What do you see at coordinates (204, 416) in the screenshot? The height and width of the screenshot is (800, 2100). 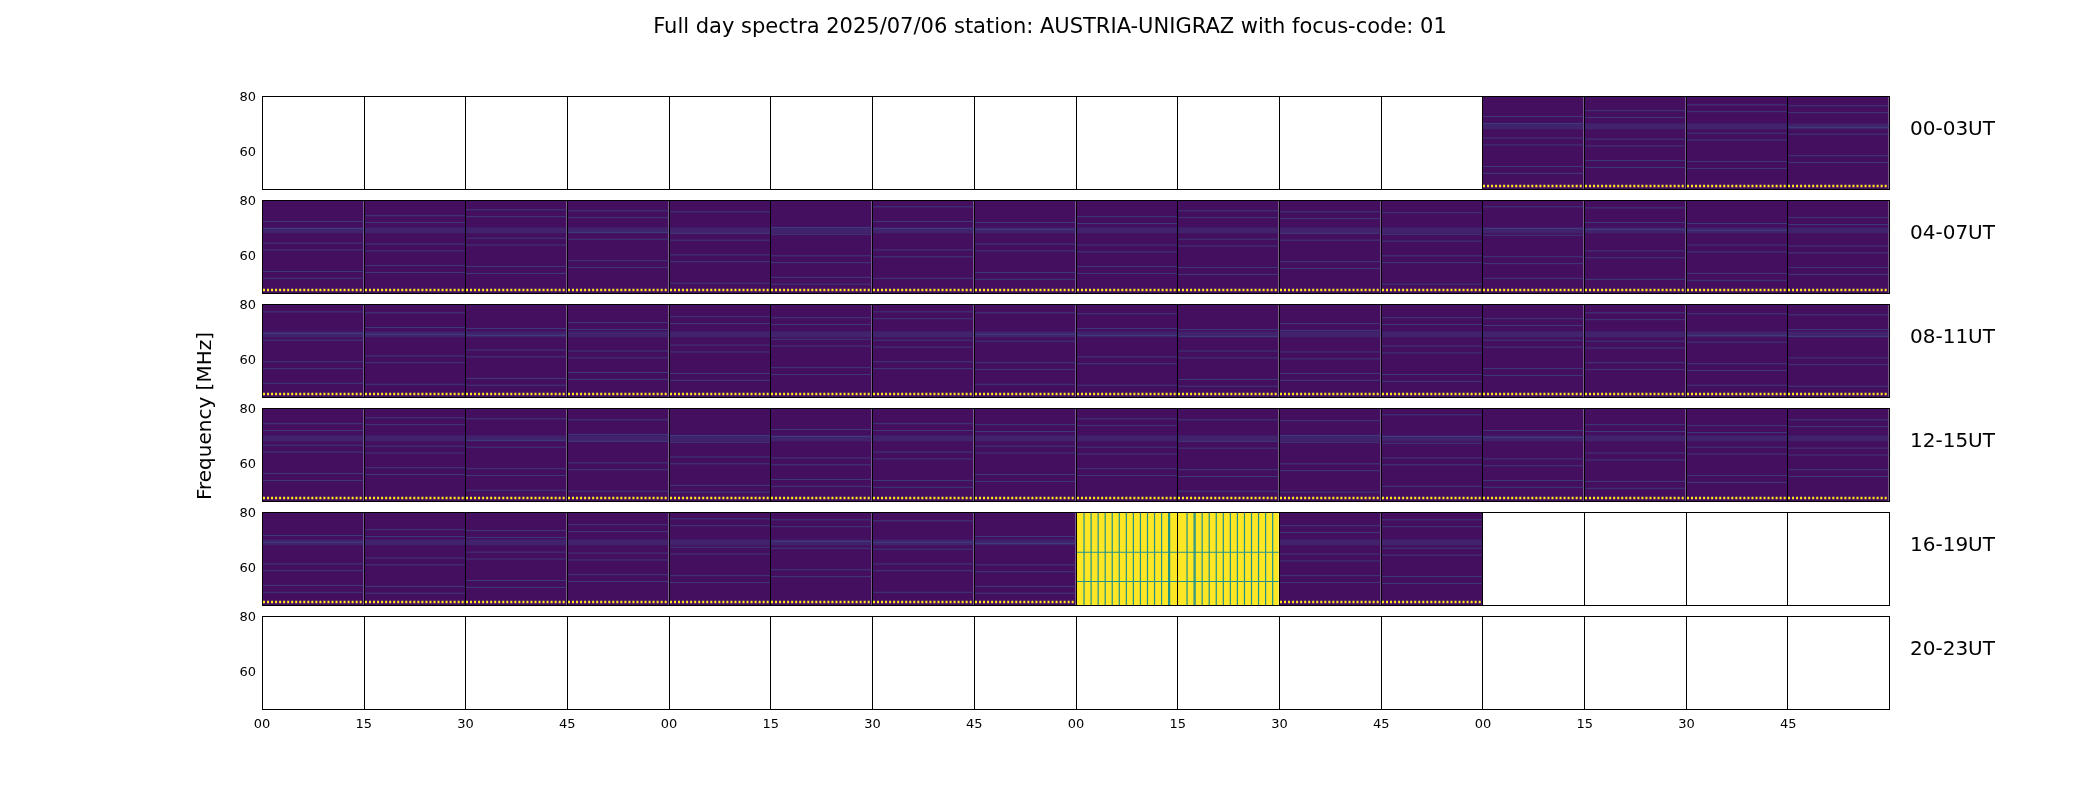 I see `y-axis-label: Frequency [MHz]` at bounding box center [204, 416].